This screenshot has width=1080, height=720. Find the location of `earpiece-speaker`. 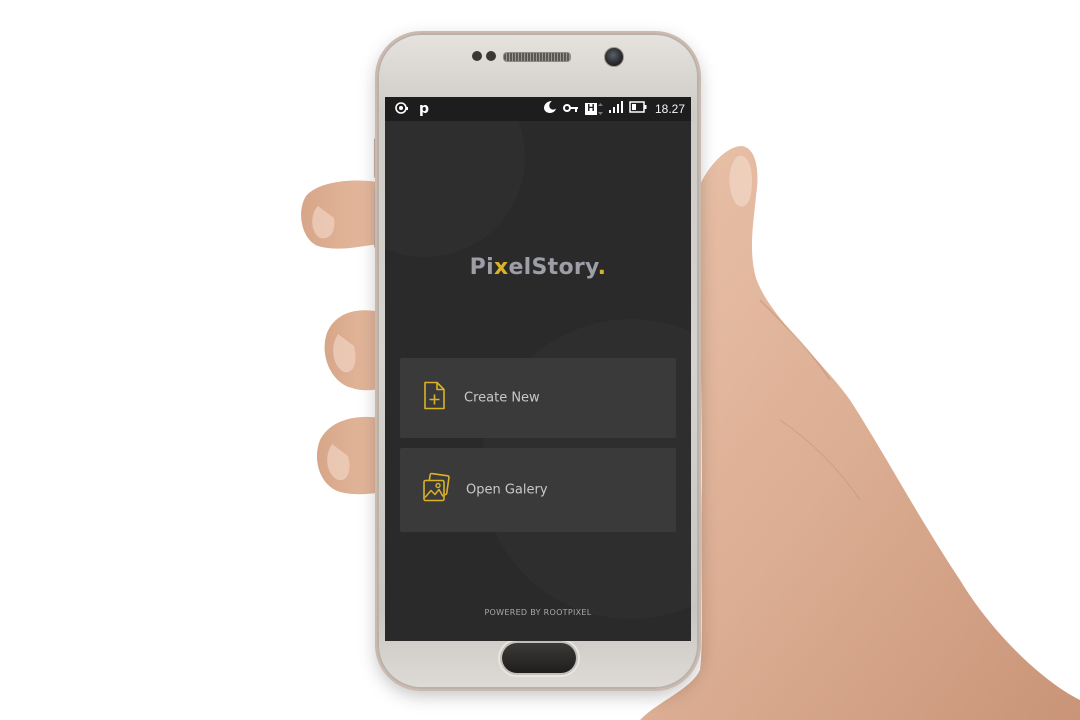

earpiece-speaker is located at coordinates (537, 57).